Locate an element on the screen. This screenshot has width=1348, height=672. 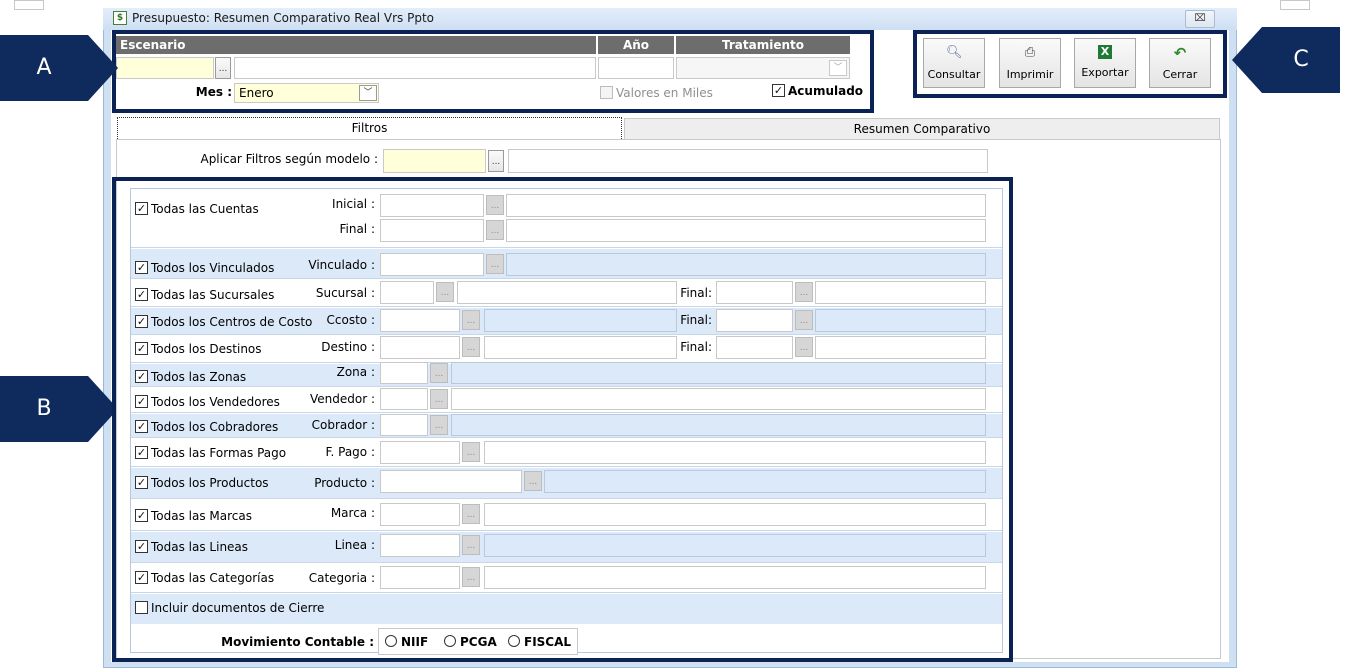
tab-resumen-comparativo: Resumen Comparativo is located at coordinates (922, 129).